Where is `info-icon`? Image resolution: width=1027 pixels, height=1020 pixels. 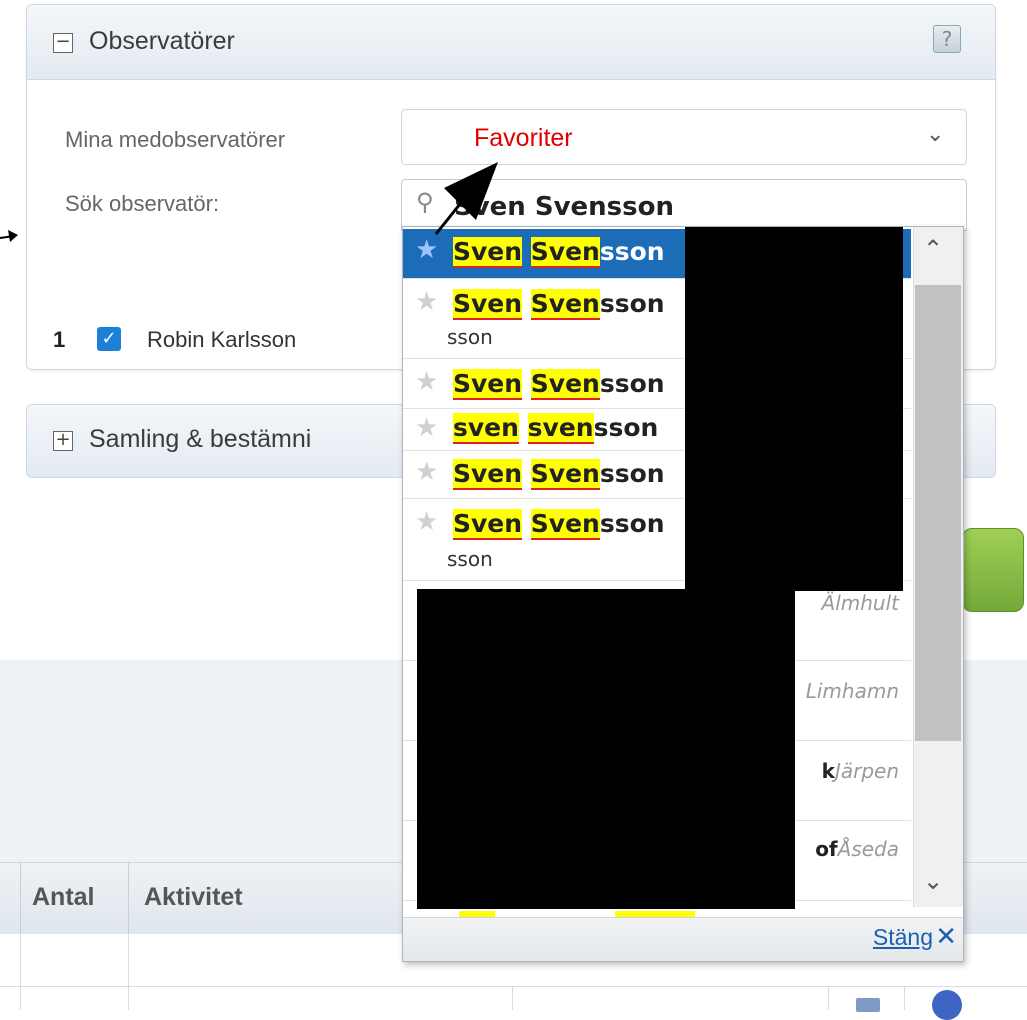
info-icon is located at coordinates (947, 1005).